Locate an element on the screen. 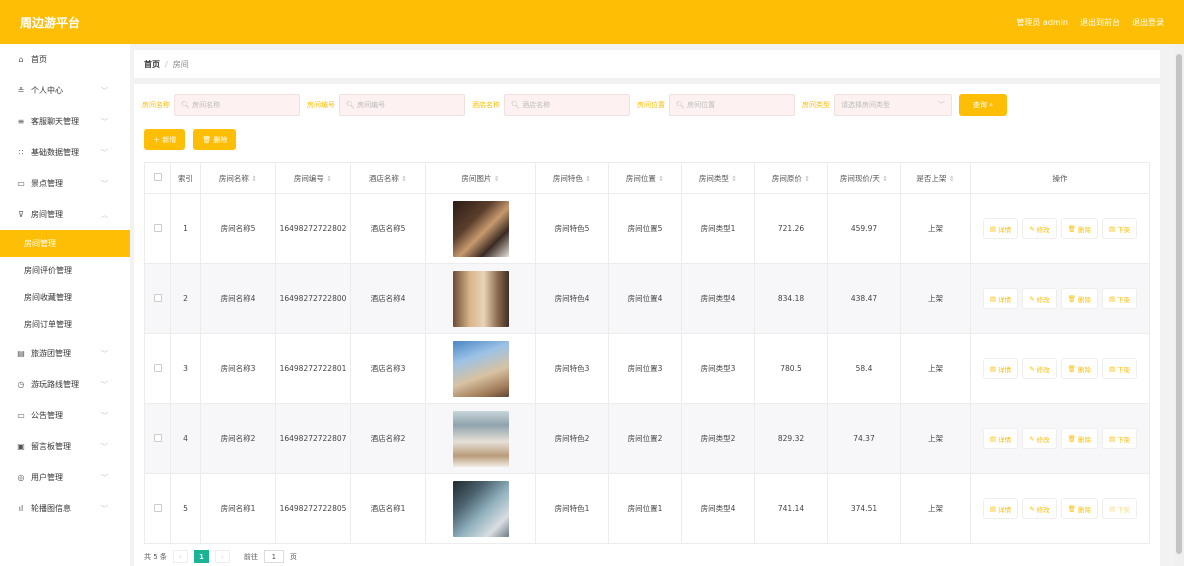 Image resolution: width=1184 pixels, height=566 pixels. logout-link: 退出登录 is located at coordinates (1148, 22).